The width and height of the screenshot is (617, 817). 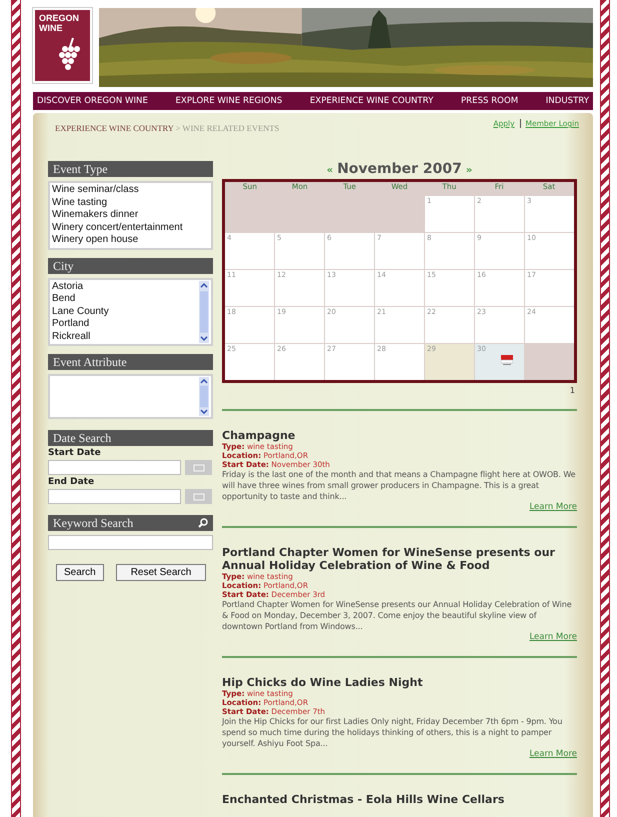 I want to click on field-label: Start Date, so click(x=75, y=453).